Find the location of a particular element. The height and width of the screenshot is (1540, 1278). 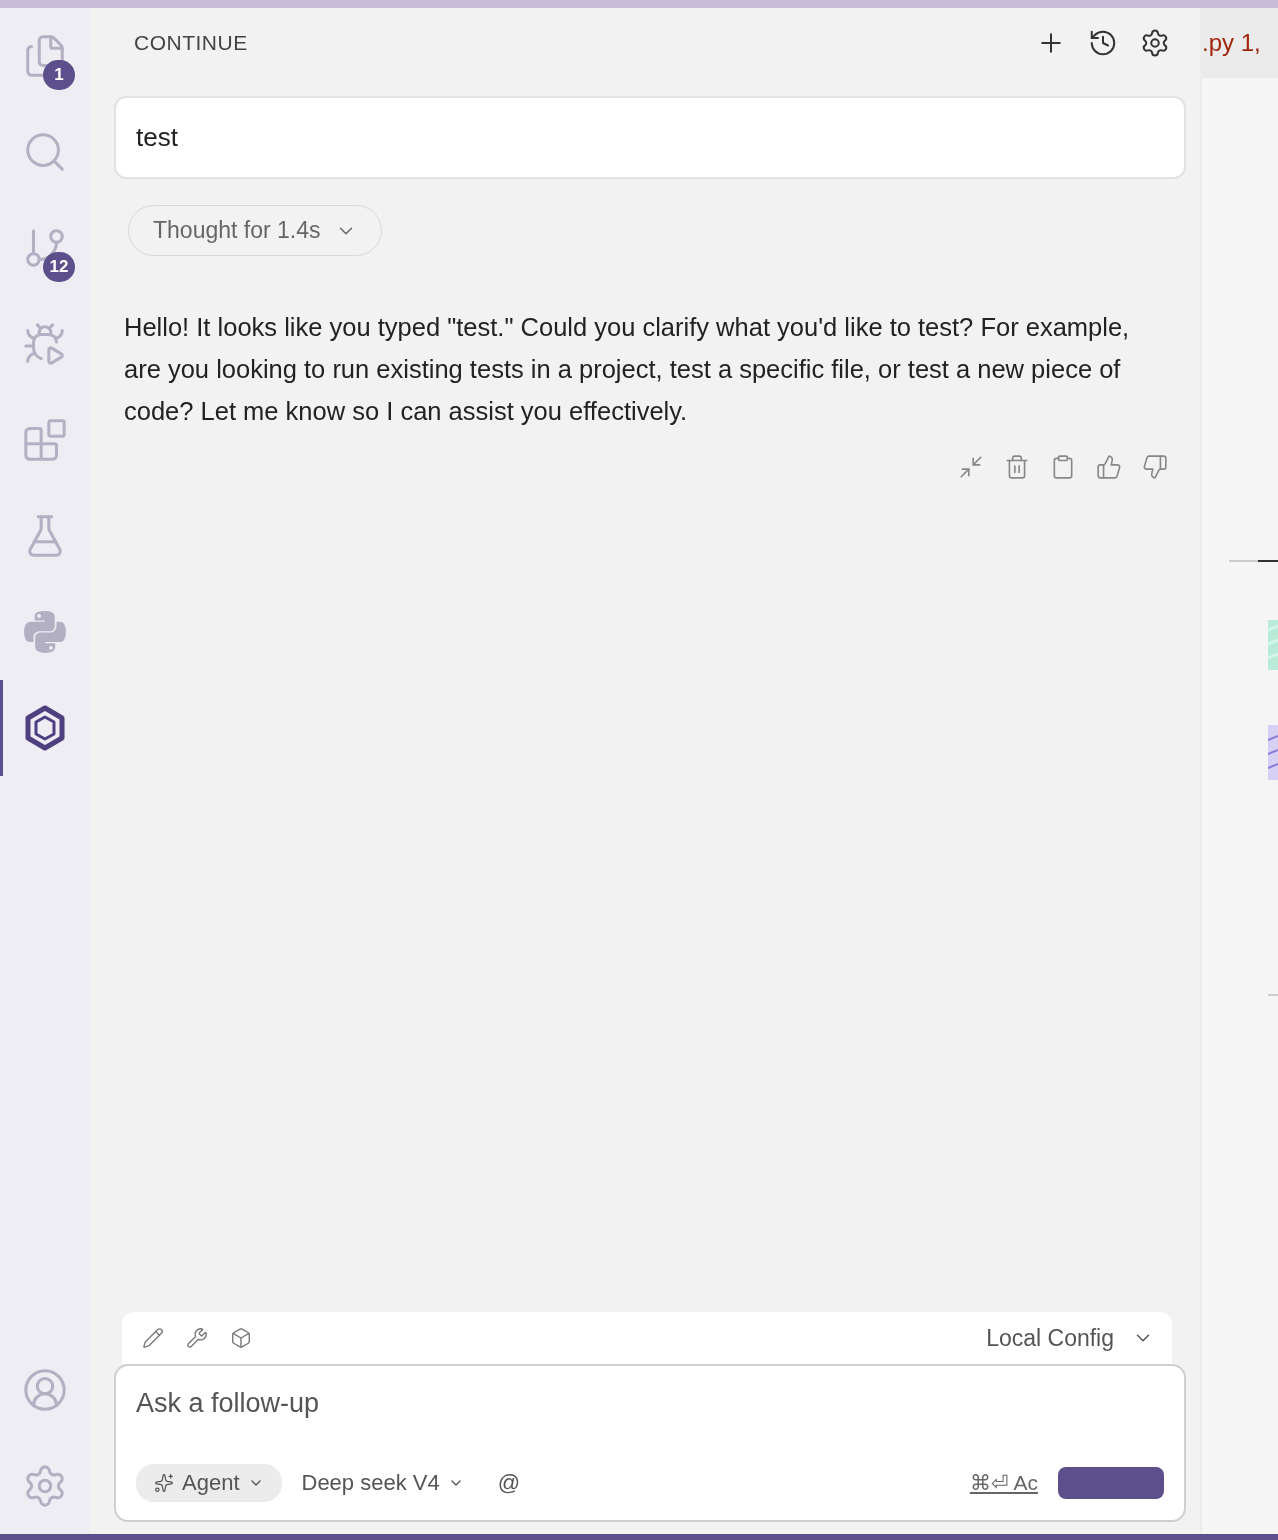

mode-dropdown: Agent is located at coordinates (209, 1483).